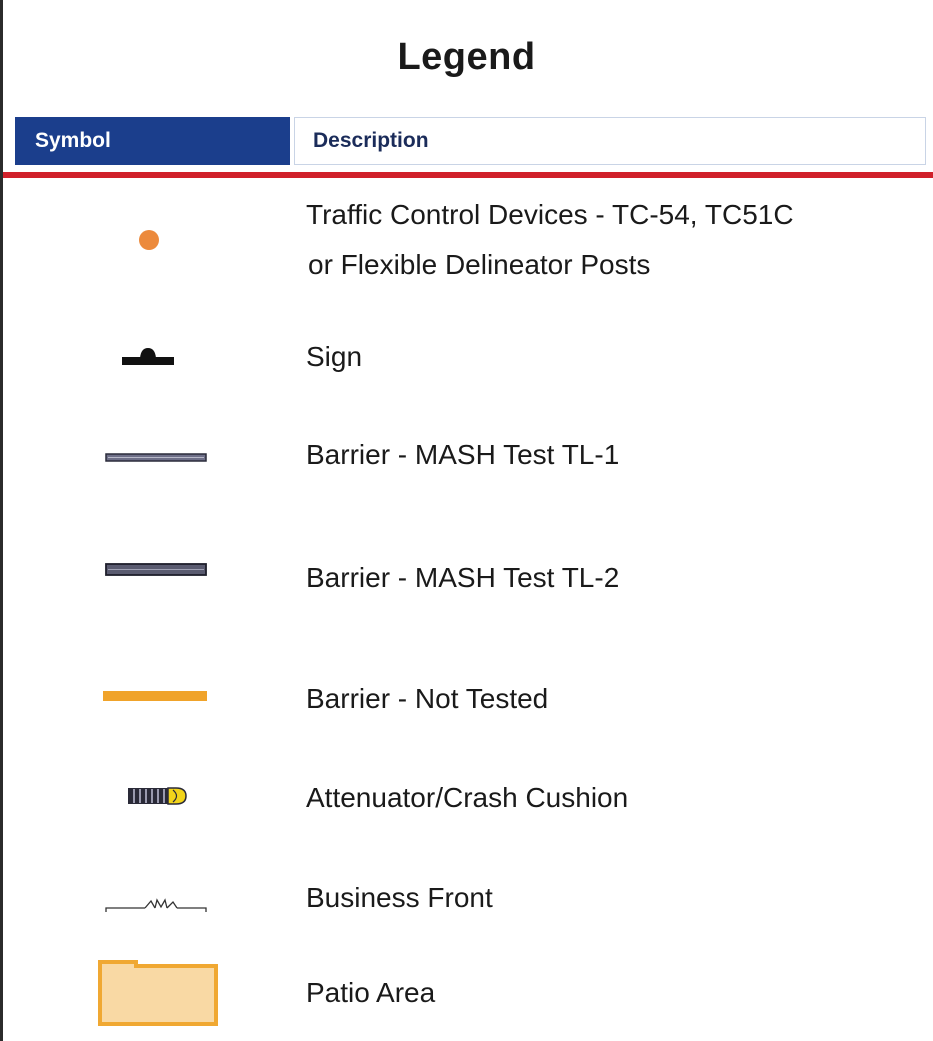  I want to click on barrier-tl2-icon, so click(156, 572).